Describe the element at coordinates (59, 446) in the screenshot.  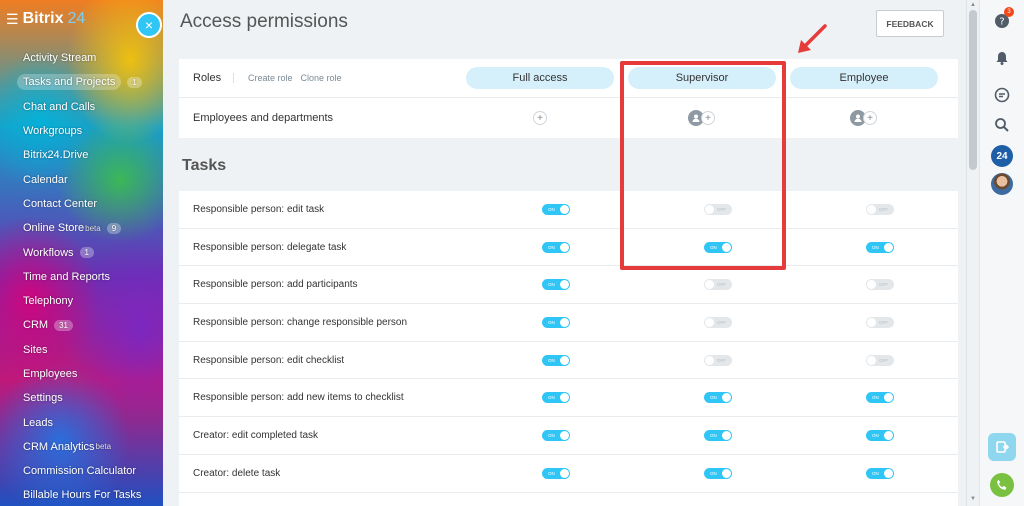
I see `sidebar-item-label: CRM Analytics` at that location.